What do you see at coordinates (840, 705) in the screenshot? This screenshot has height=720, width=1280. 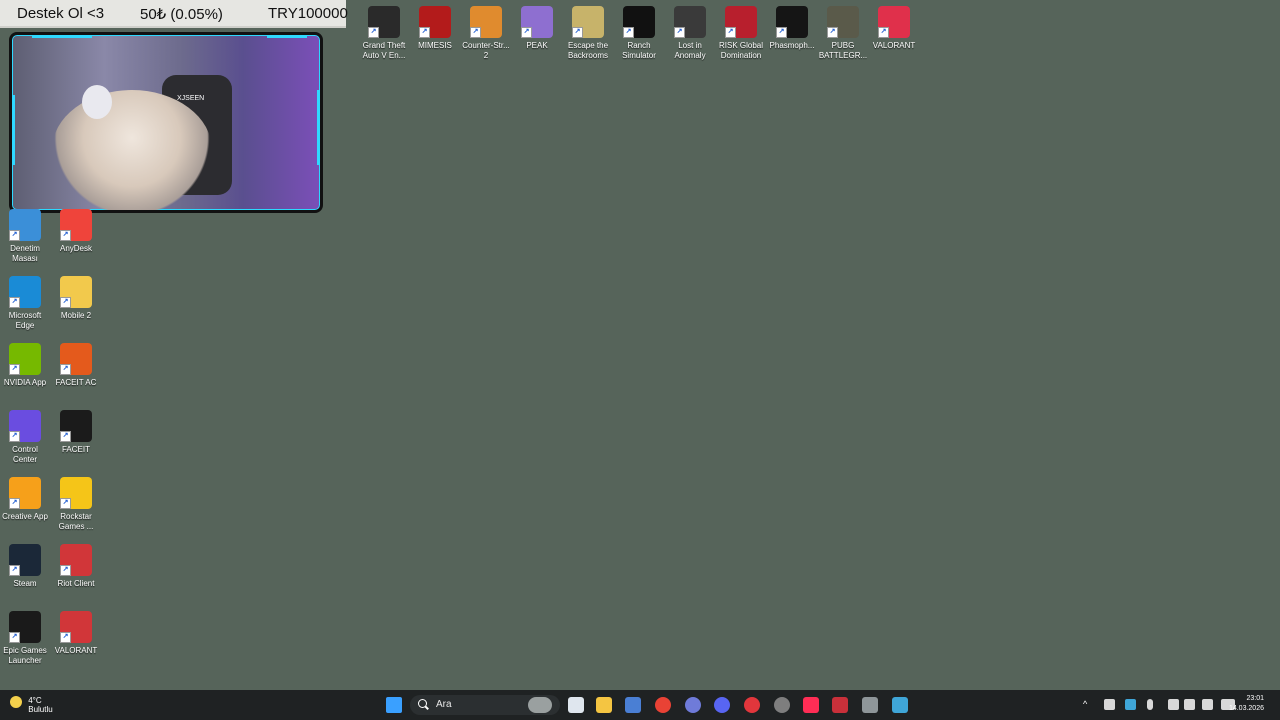 I see `voicemod-icon` at bounding box center [840, 705].